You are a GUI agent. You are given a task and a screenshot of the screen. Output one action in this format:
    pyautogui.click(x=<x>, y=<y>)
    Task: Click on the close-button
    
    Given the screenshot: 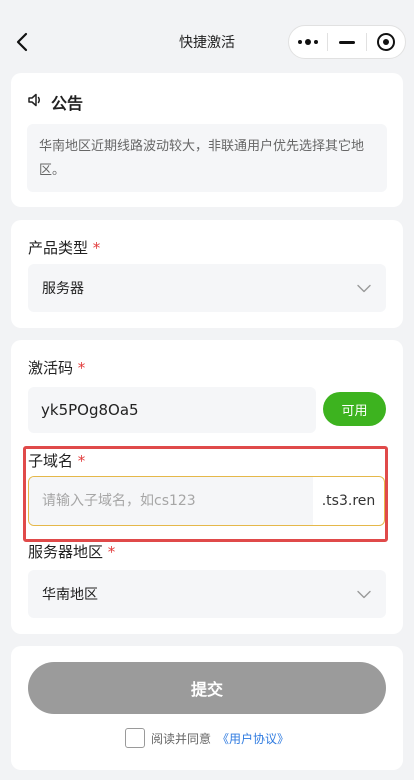 What is the action you would take?
    pyautogui.click(x=386, y=42)
    